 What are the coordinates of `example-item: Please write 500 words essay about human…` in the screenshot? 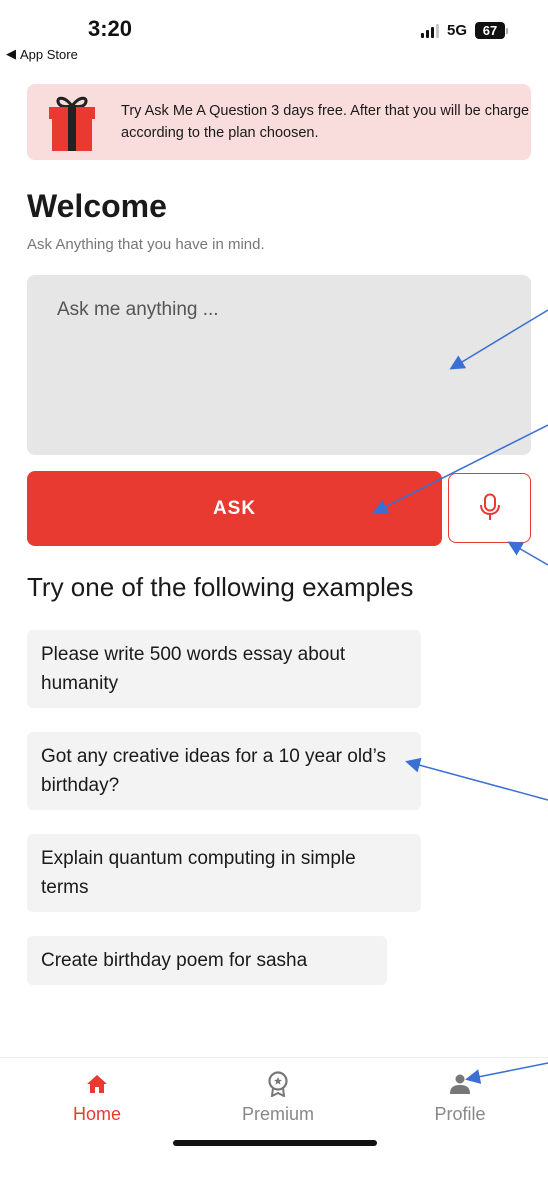 It's located at (224, 669).